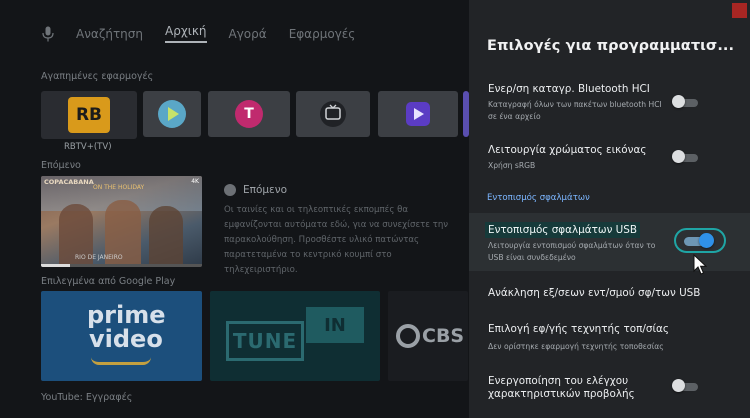 Image resolution: width=750 pixels, height=418 pixels. Describe the element at coordinates (248, 34) in the screenshot. I see `nav-shop: Αγορά` at that location.